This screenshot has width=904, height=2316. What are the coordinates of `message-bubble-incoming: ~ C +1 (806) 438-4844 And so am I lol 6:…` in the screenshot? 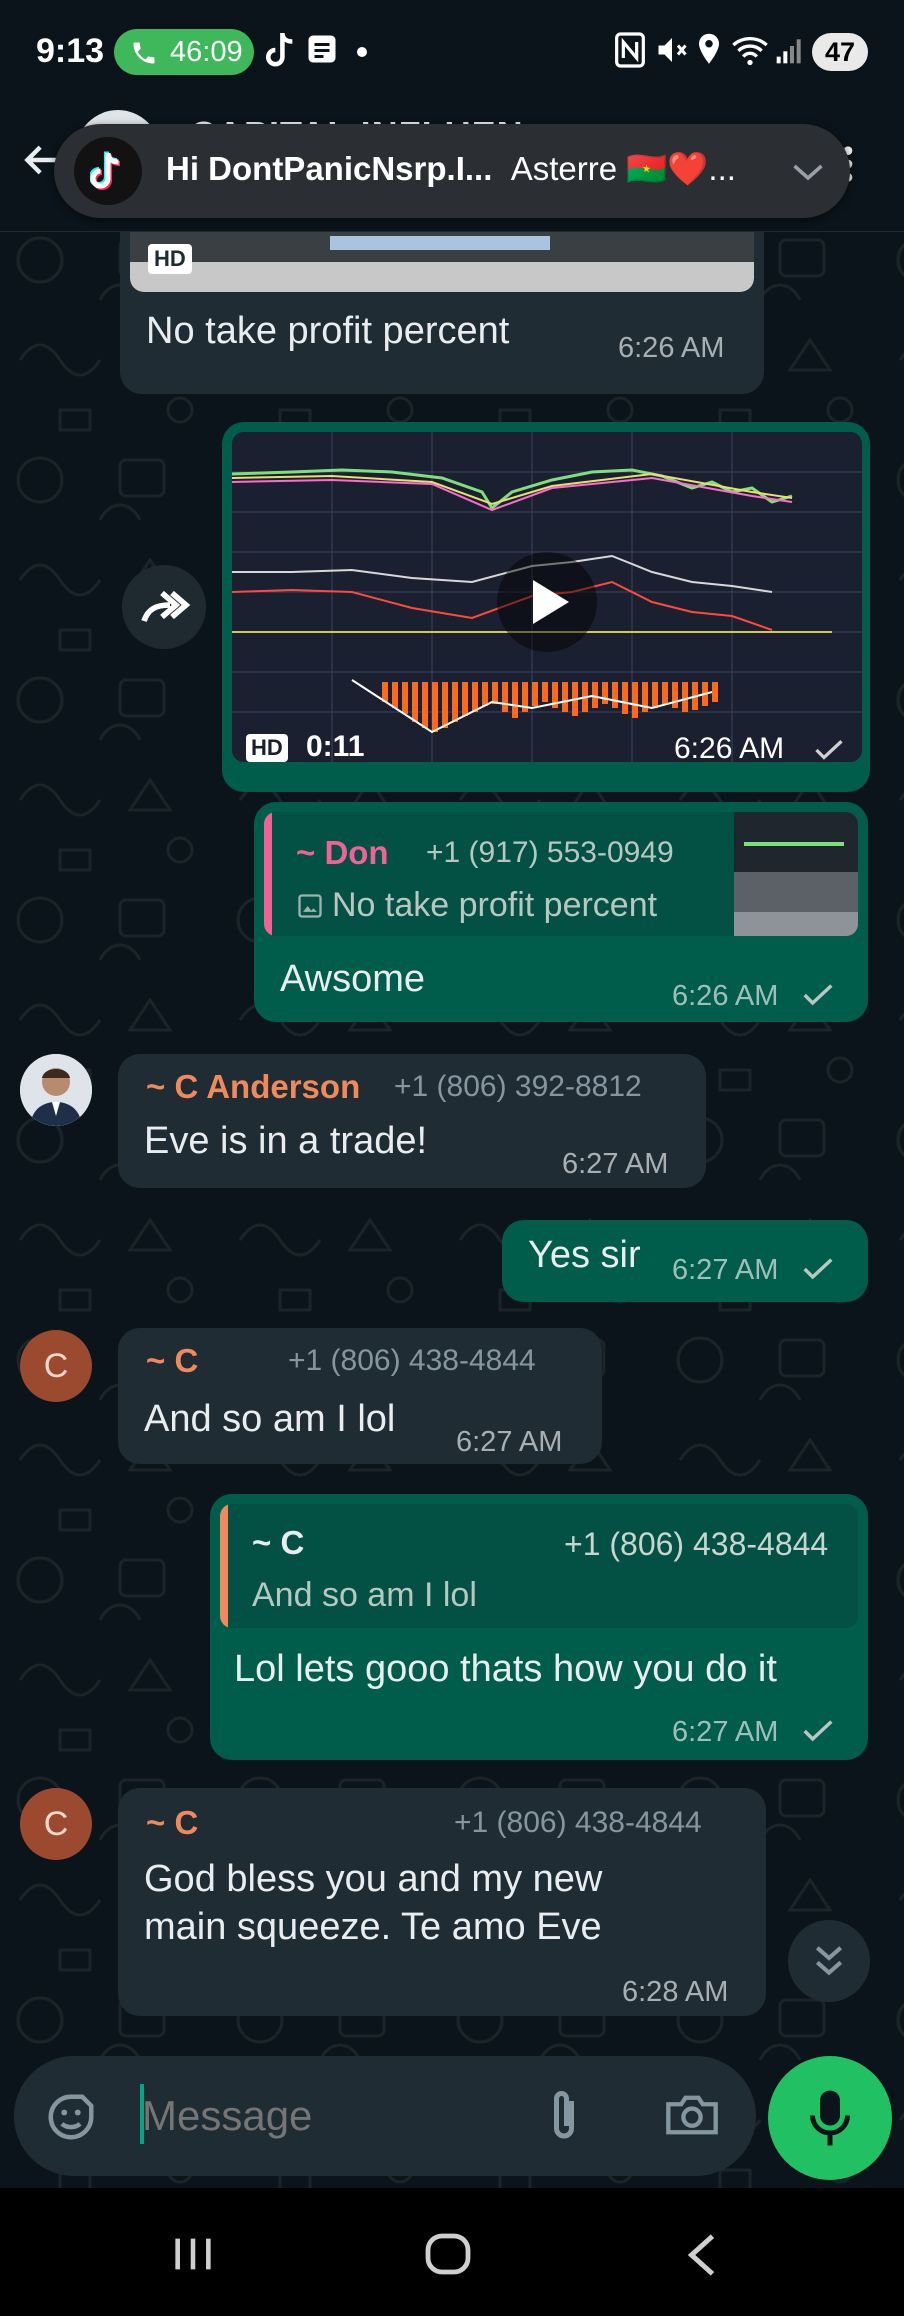 It's located at (360, 1396).